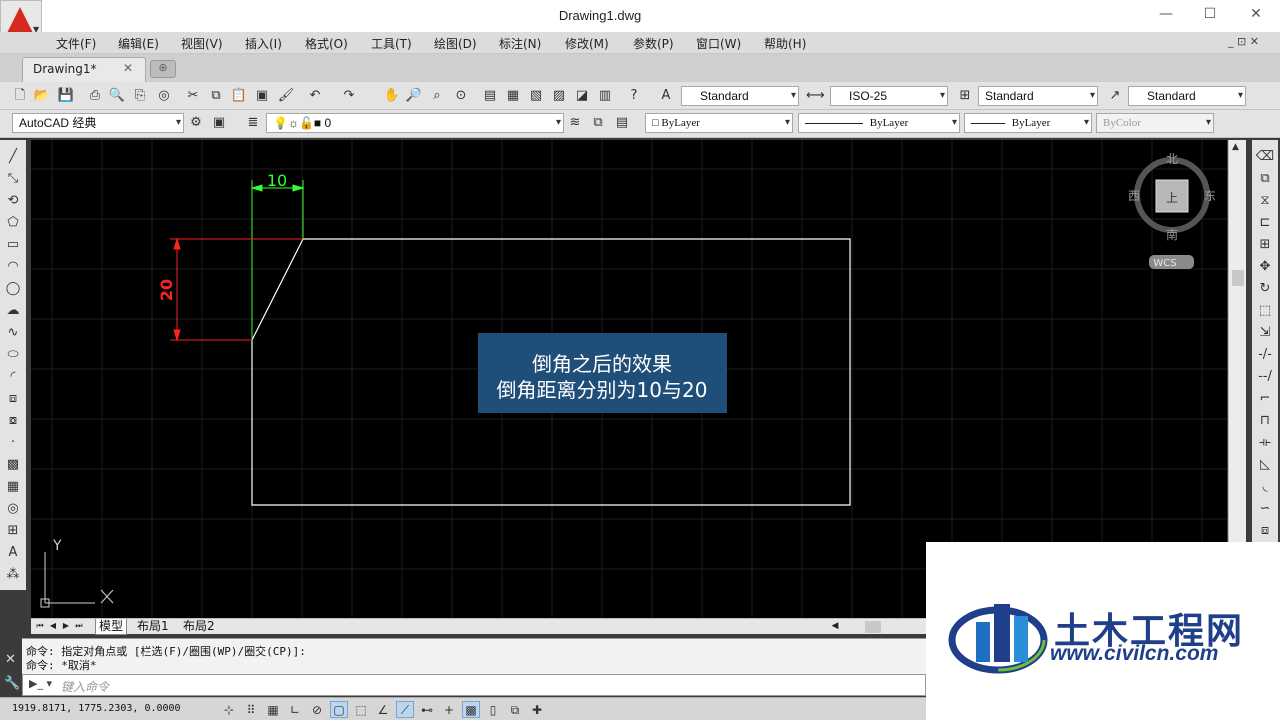 The image size is (1280, 720). Describe the element at coordinates (559, 96) in the screenshot. I see `sheet-set-icon: ▨` at that location.